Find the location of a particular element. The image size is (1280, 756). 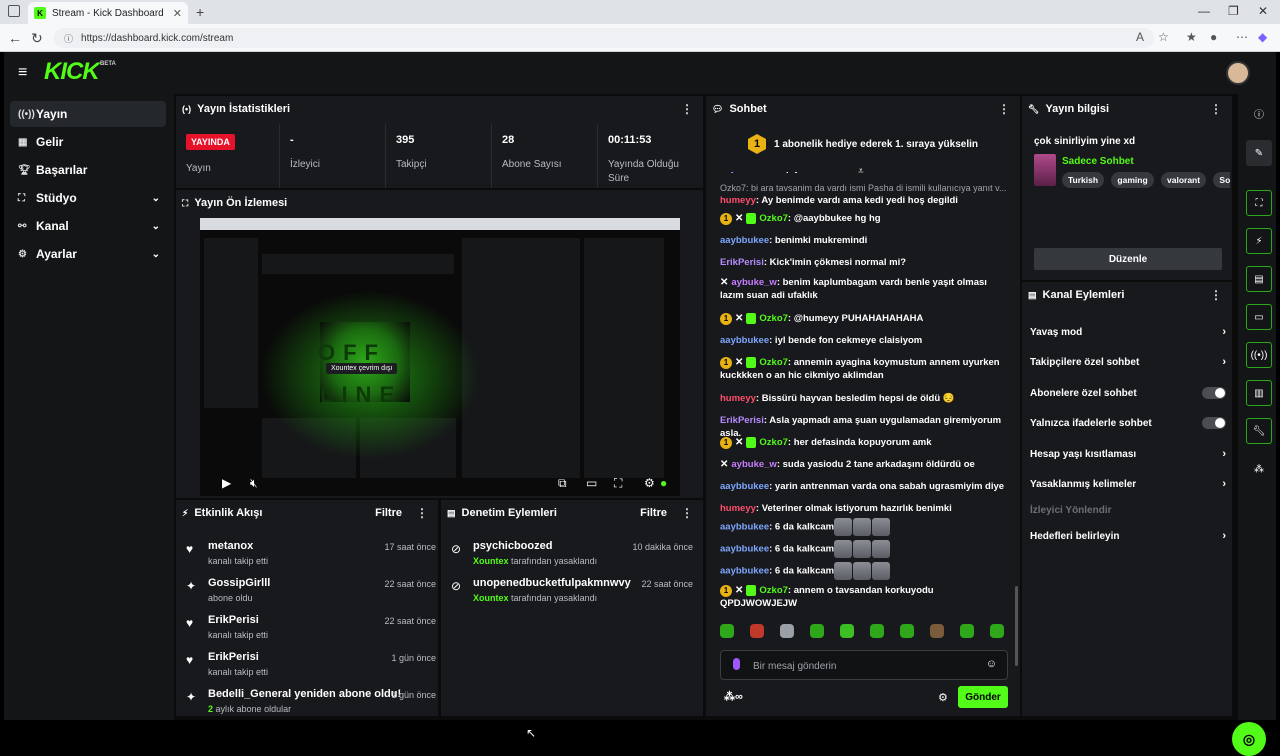

sidebar-item-basarilar: 🏆︎ Başarılar is located at coordinates (88, 170).